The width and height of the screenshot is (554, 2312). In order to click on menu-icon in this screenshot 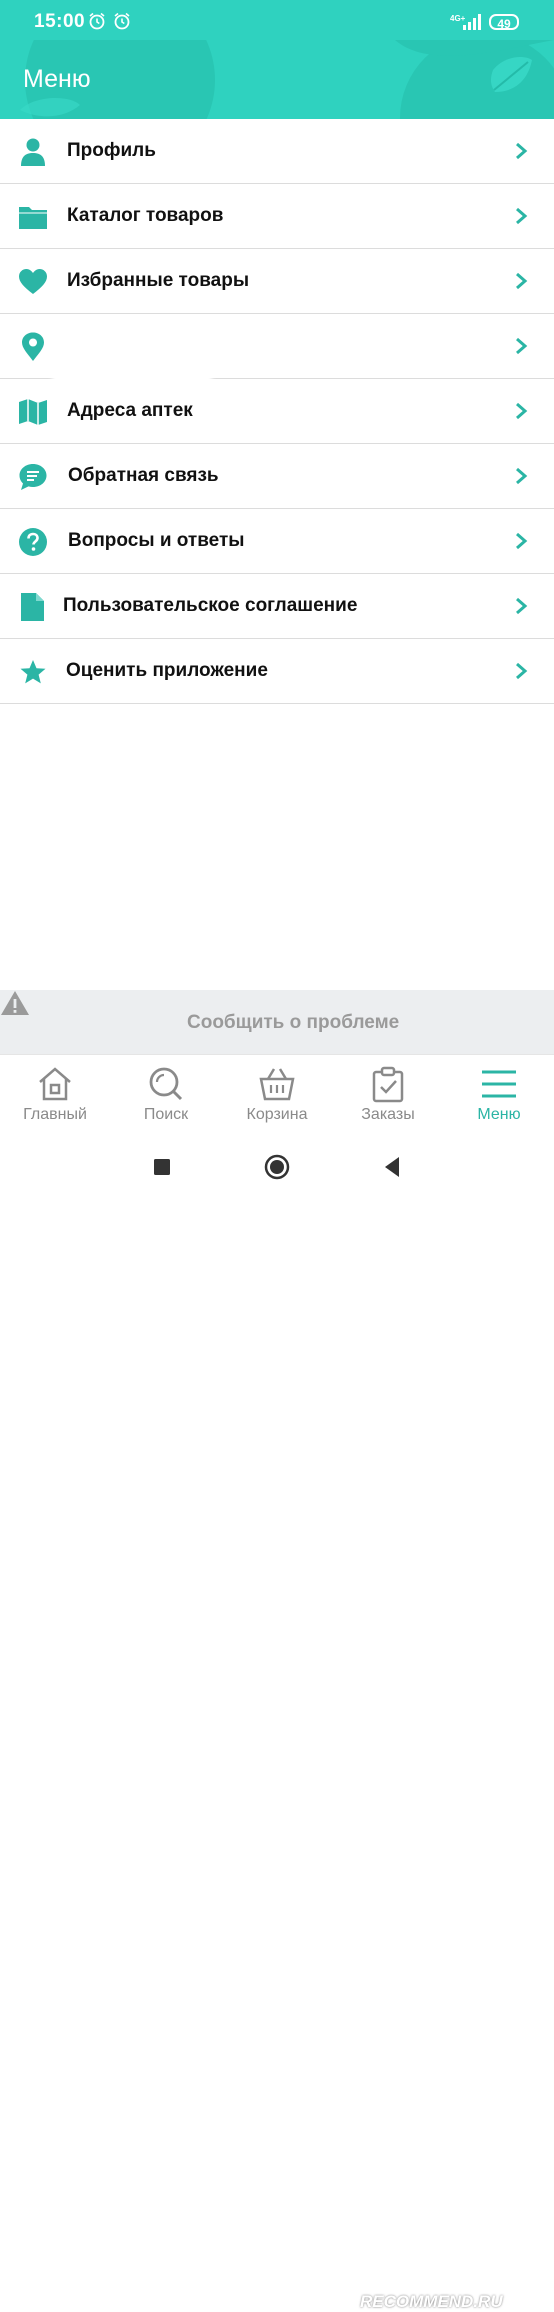, I will do `click(499, 1084)`.